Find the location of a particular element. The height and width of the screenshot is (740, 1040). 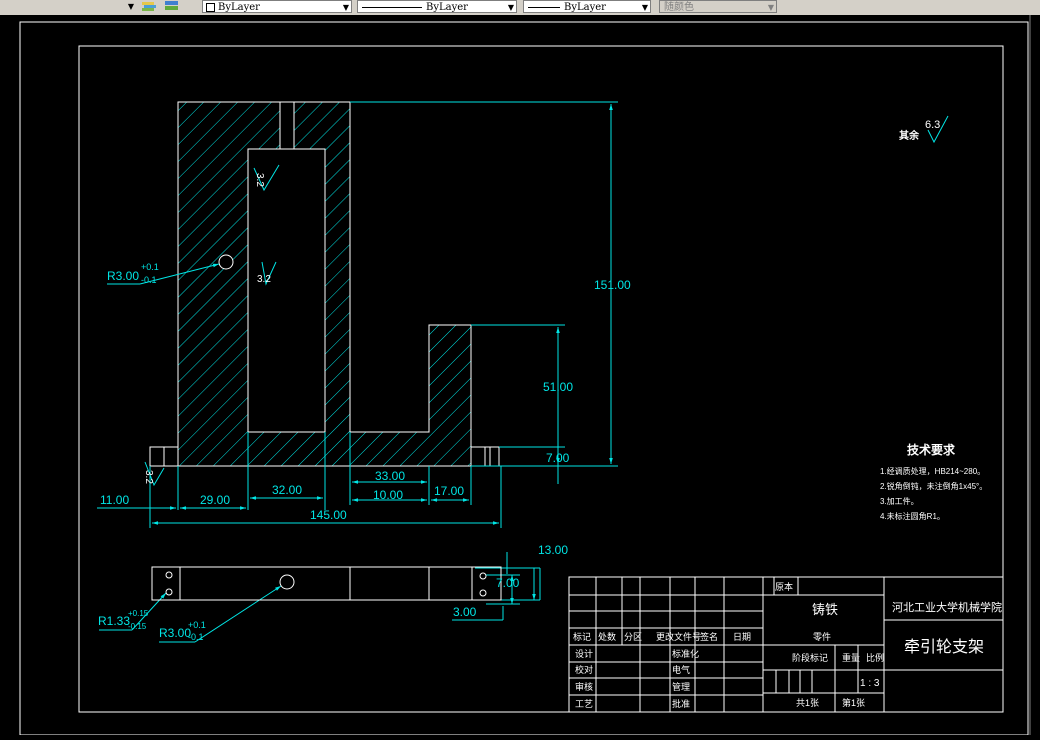

dim-17: 17.00 is located at coordinates (449, 491).